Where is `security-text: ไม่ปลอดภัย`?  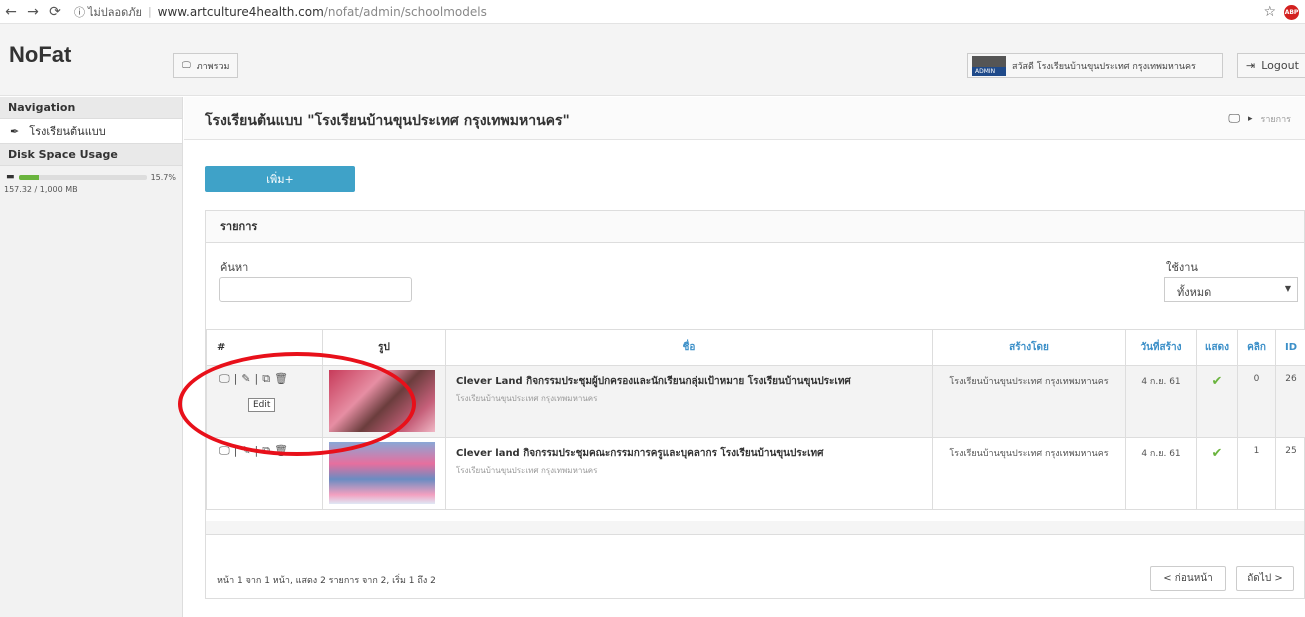 security-text: ไม่ปลอดภัย is located at coordinates (115, 12).